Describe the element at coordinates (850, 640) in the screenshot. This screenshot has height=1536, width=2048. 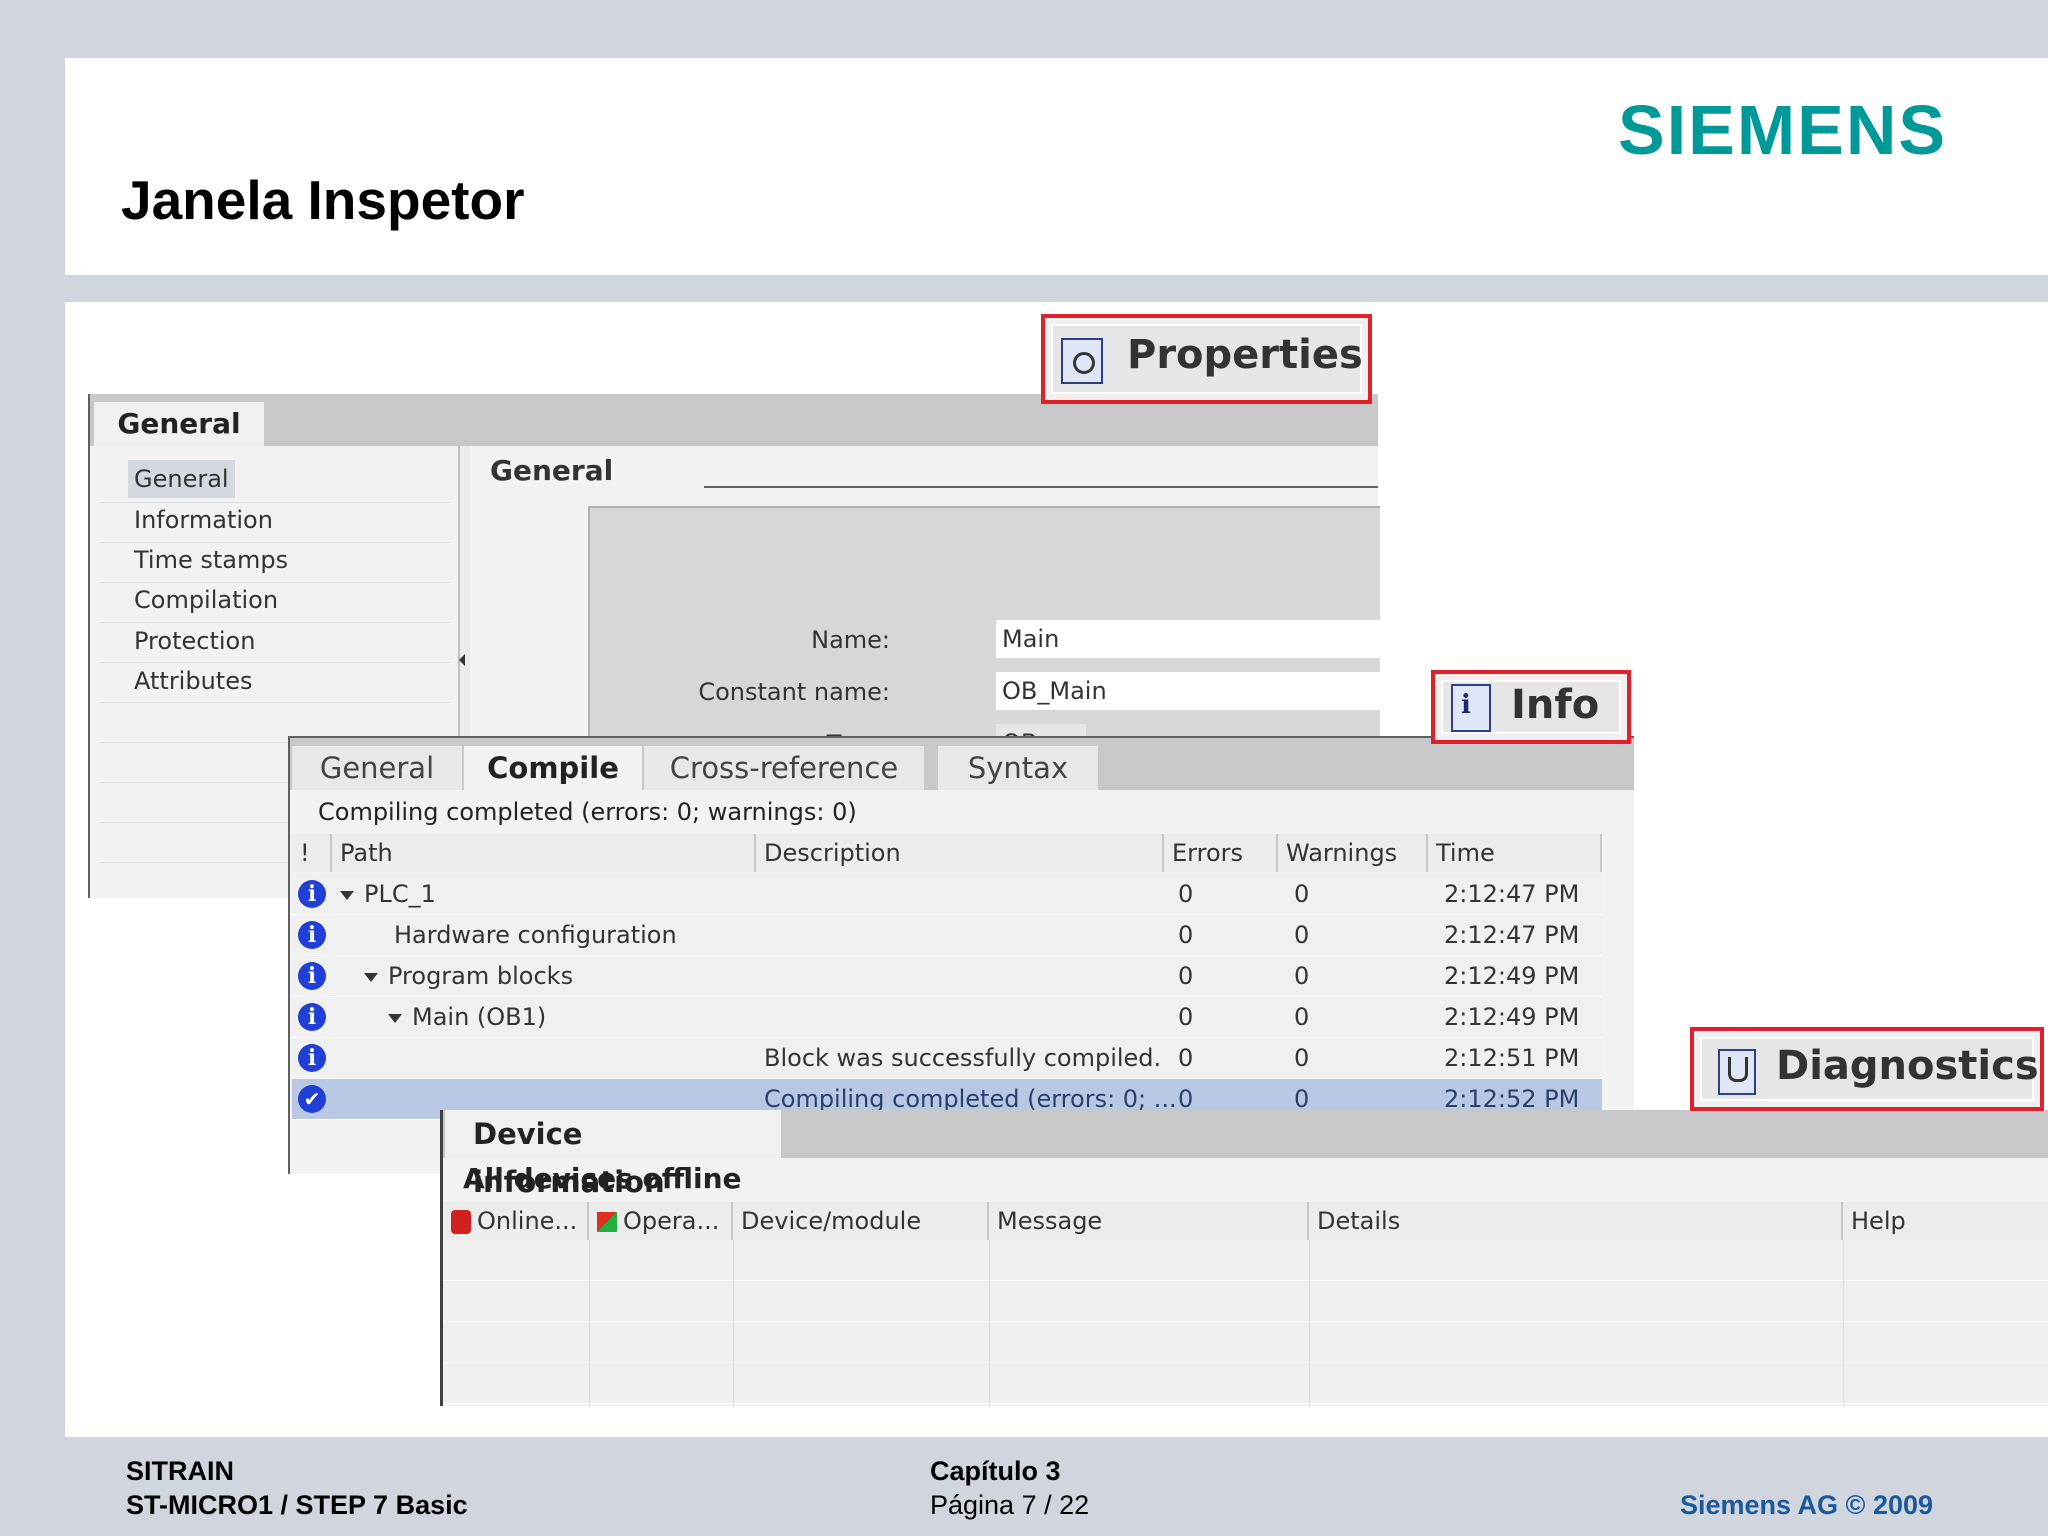
I see `name-label: Name:` at that location.